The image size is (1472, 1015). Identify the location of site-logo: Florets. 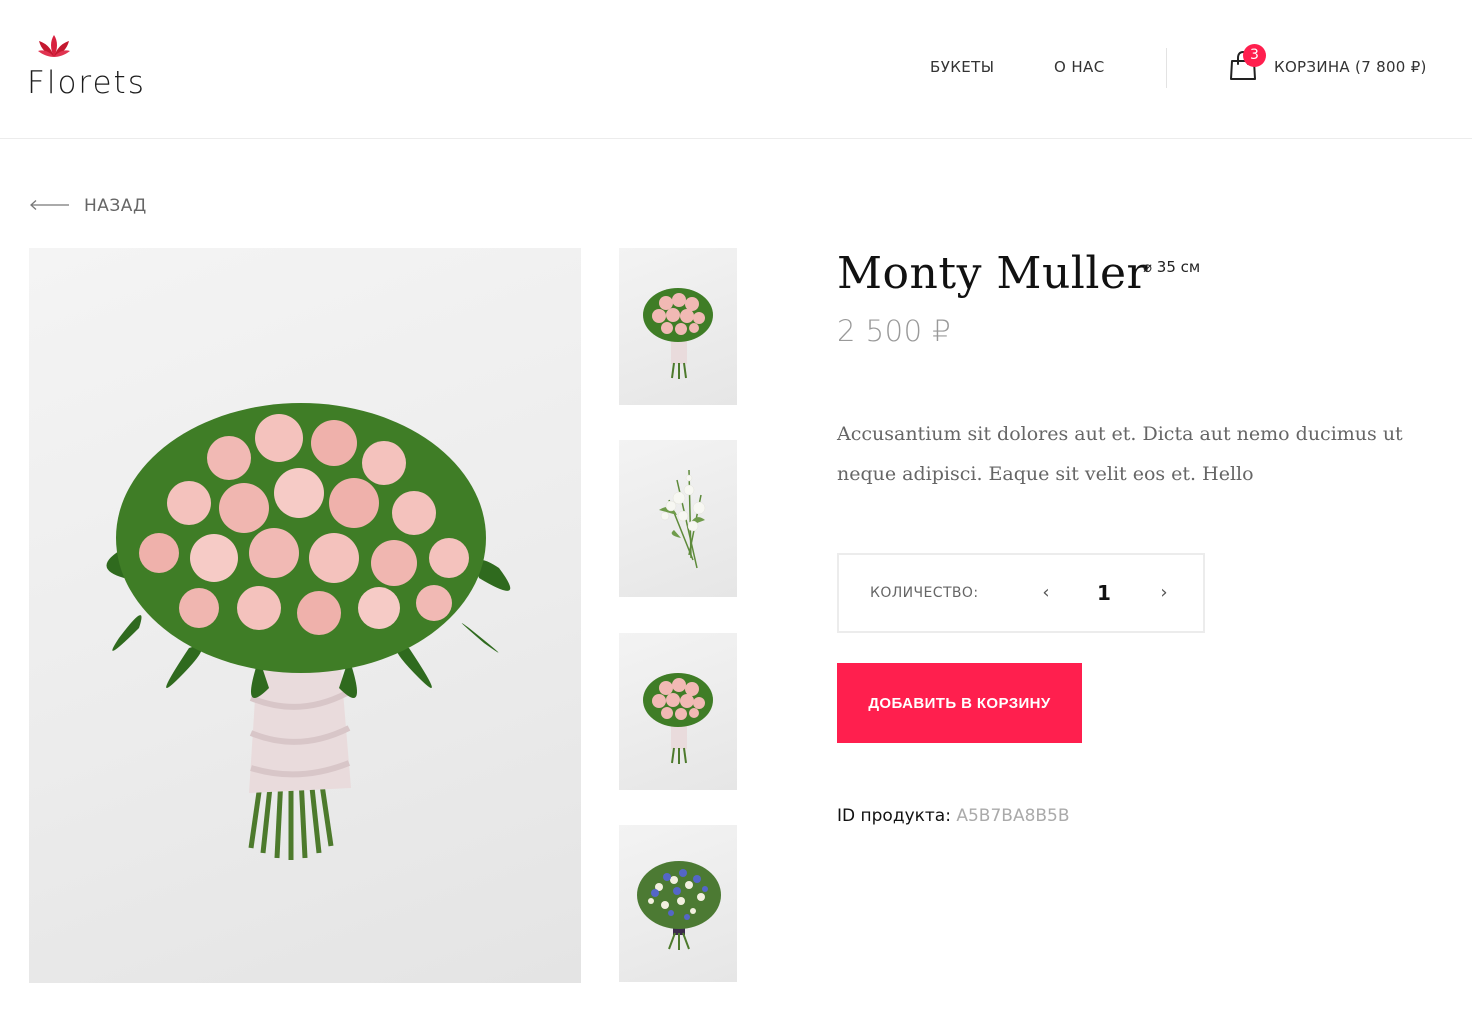
(92, 68).